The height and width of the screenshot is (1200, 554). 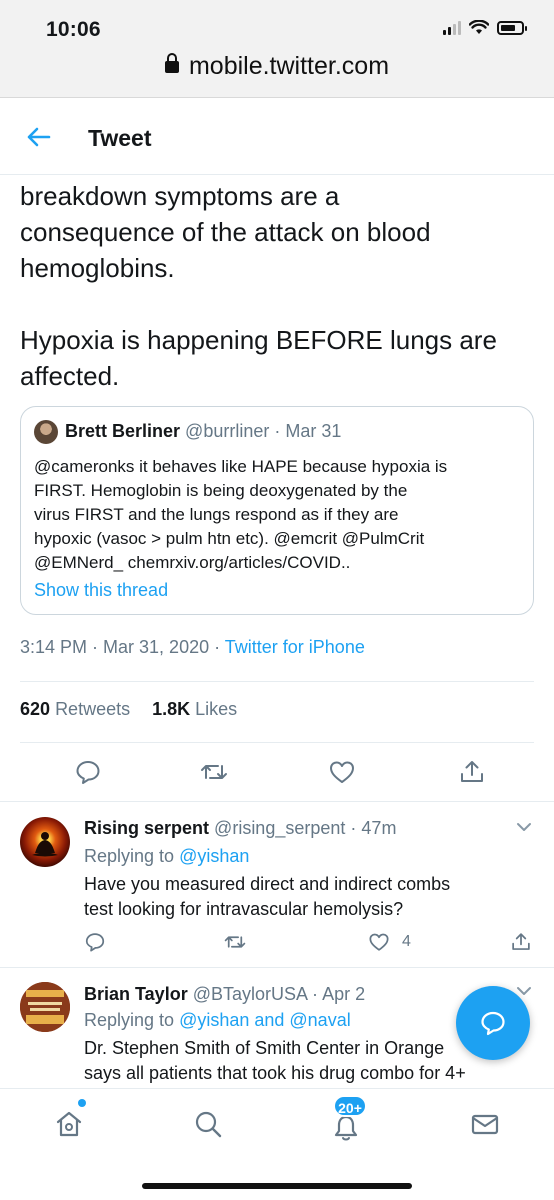 I want to click on status-time: 10:06, so click(x=73, y=29).